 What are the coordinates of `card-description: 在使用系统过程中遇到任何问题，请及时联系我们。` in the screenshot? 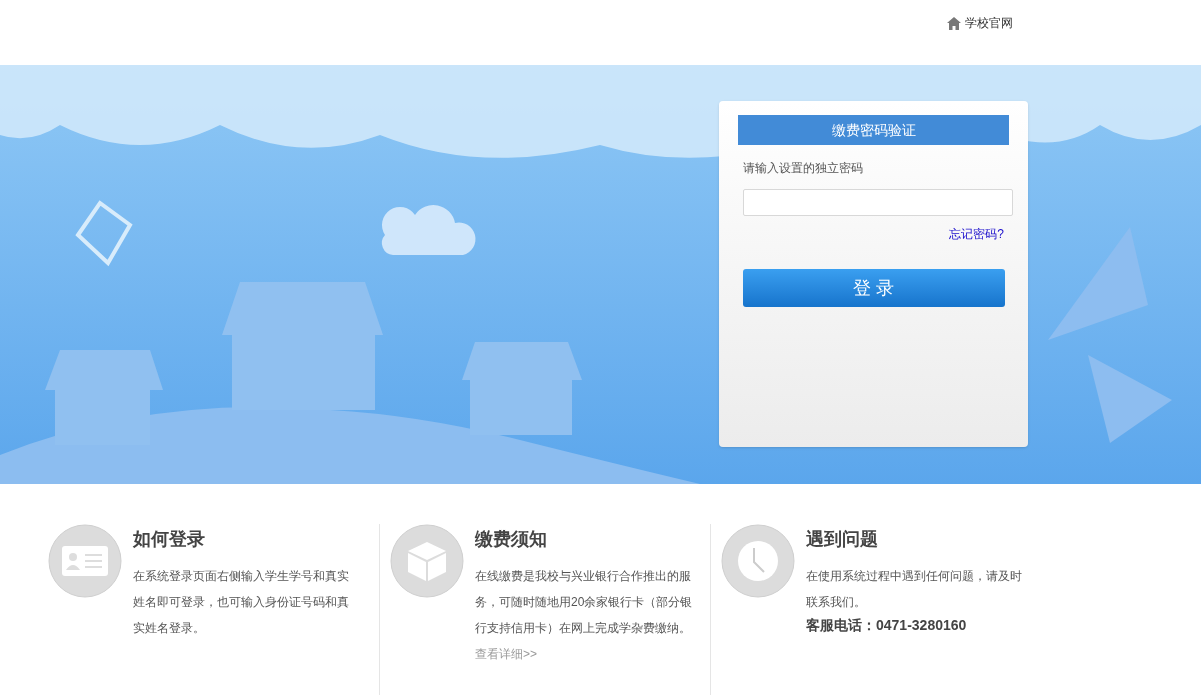 It's located at (914, 589).